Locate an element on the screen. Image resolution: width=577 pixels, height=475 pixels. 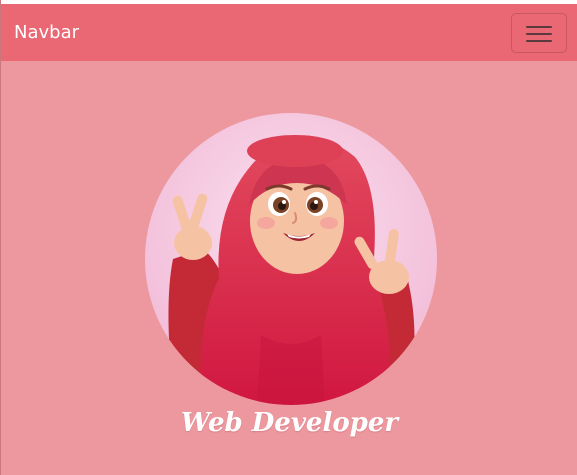
navbar: Navbar is located at coordinates (289, 32).